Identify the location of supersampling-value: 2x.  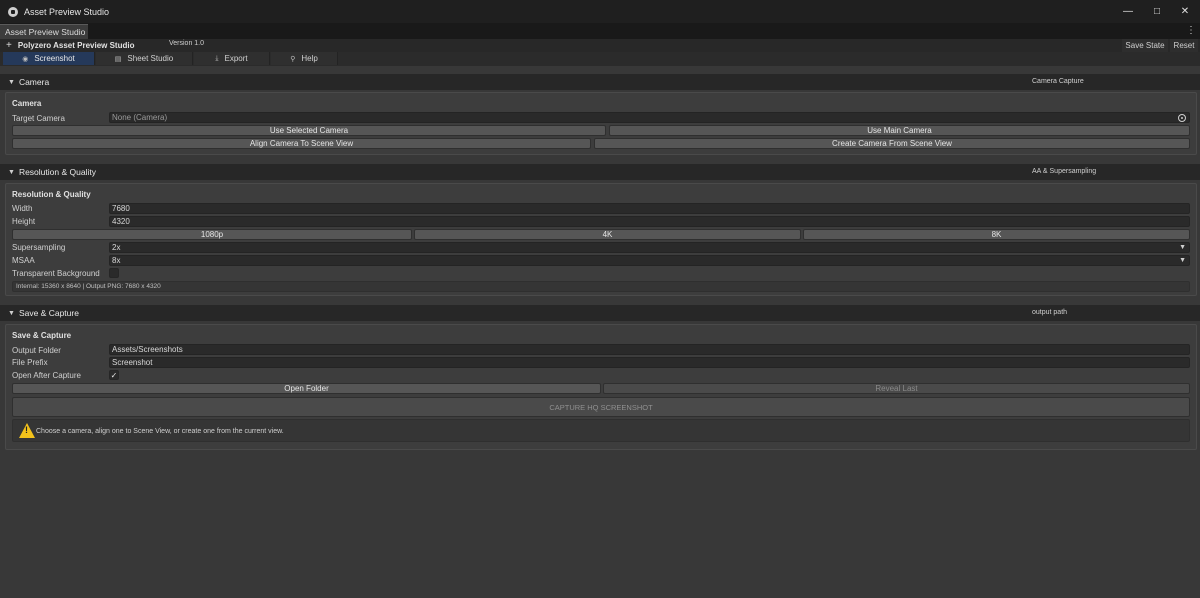
(116, 247).